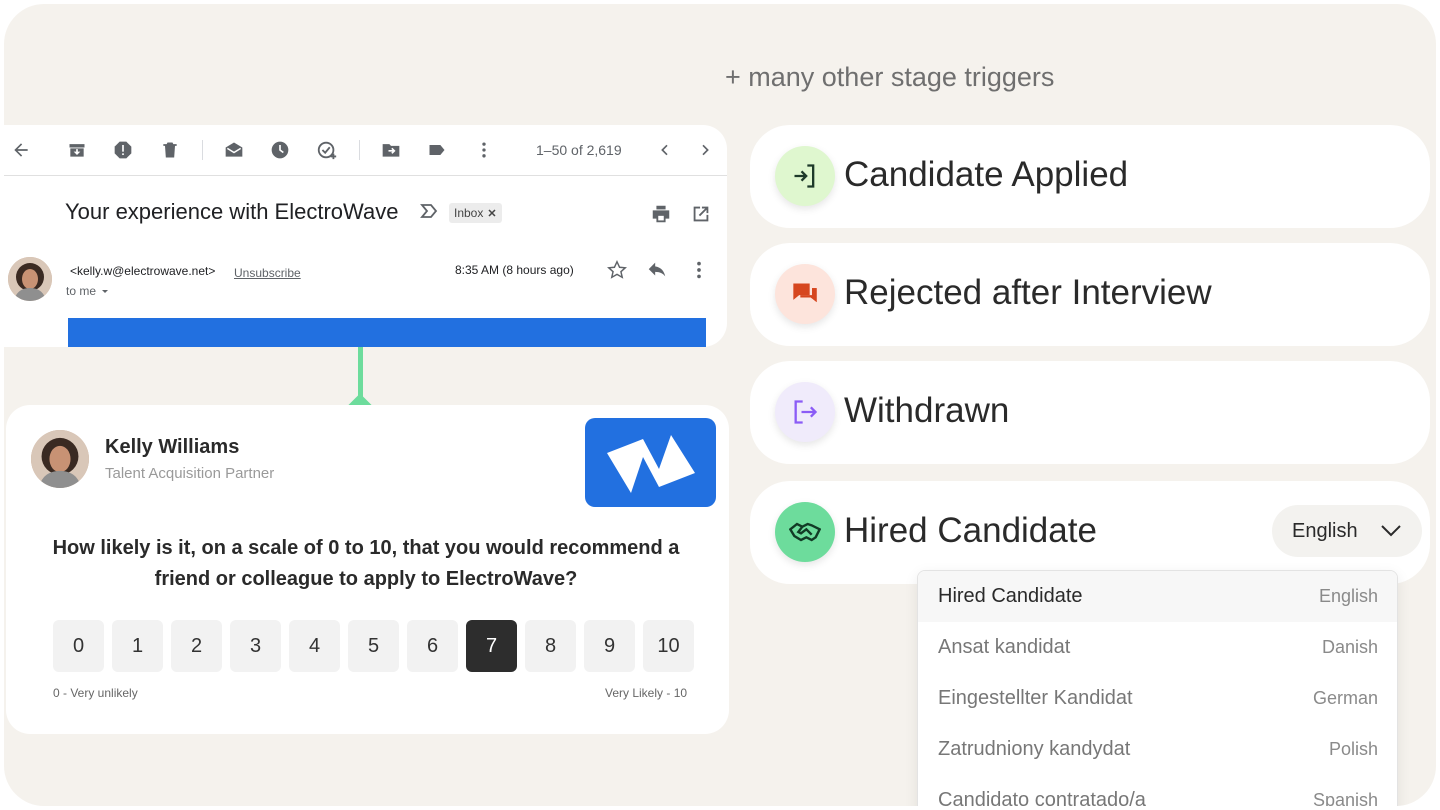 The height and width of the screenshot is (810, 1440). I want to click on lightning-logo-icon, so click(650, 463).